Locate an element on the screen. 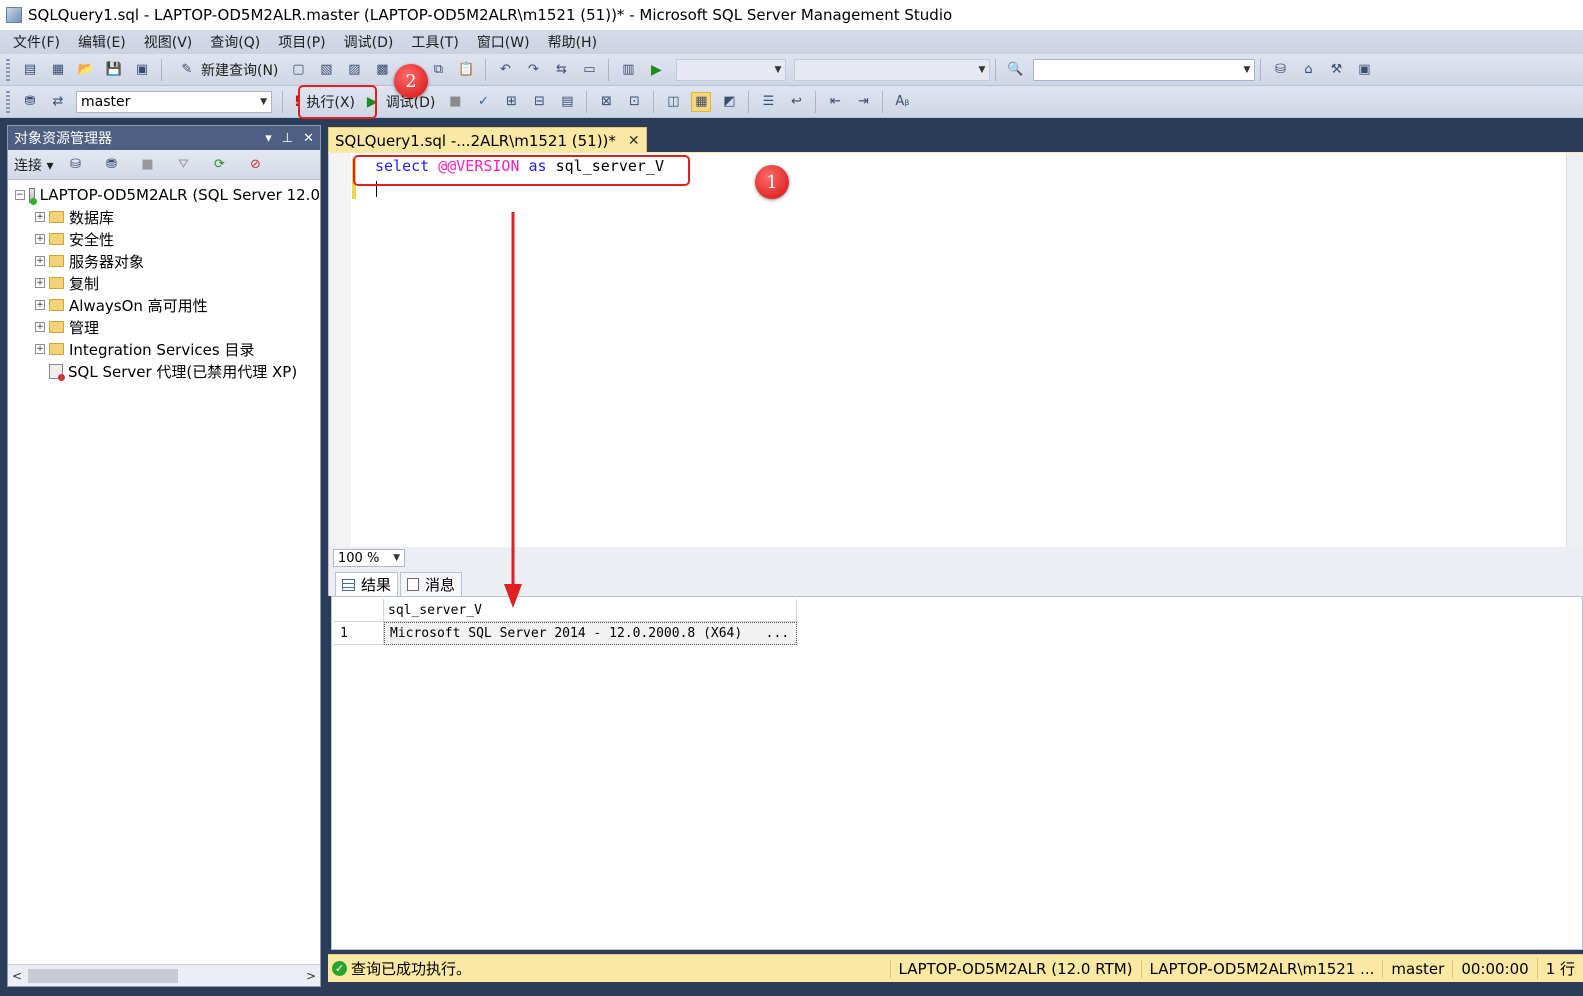 Image resolution: width=1583 pixels, height=996 pixels. redo-icon: ↷ is located at coordinates (533, 70).